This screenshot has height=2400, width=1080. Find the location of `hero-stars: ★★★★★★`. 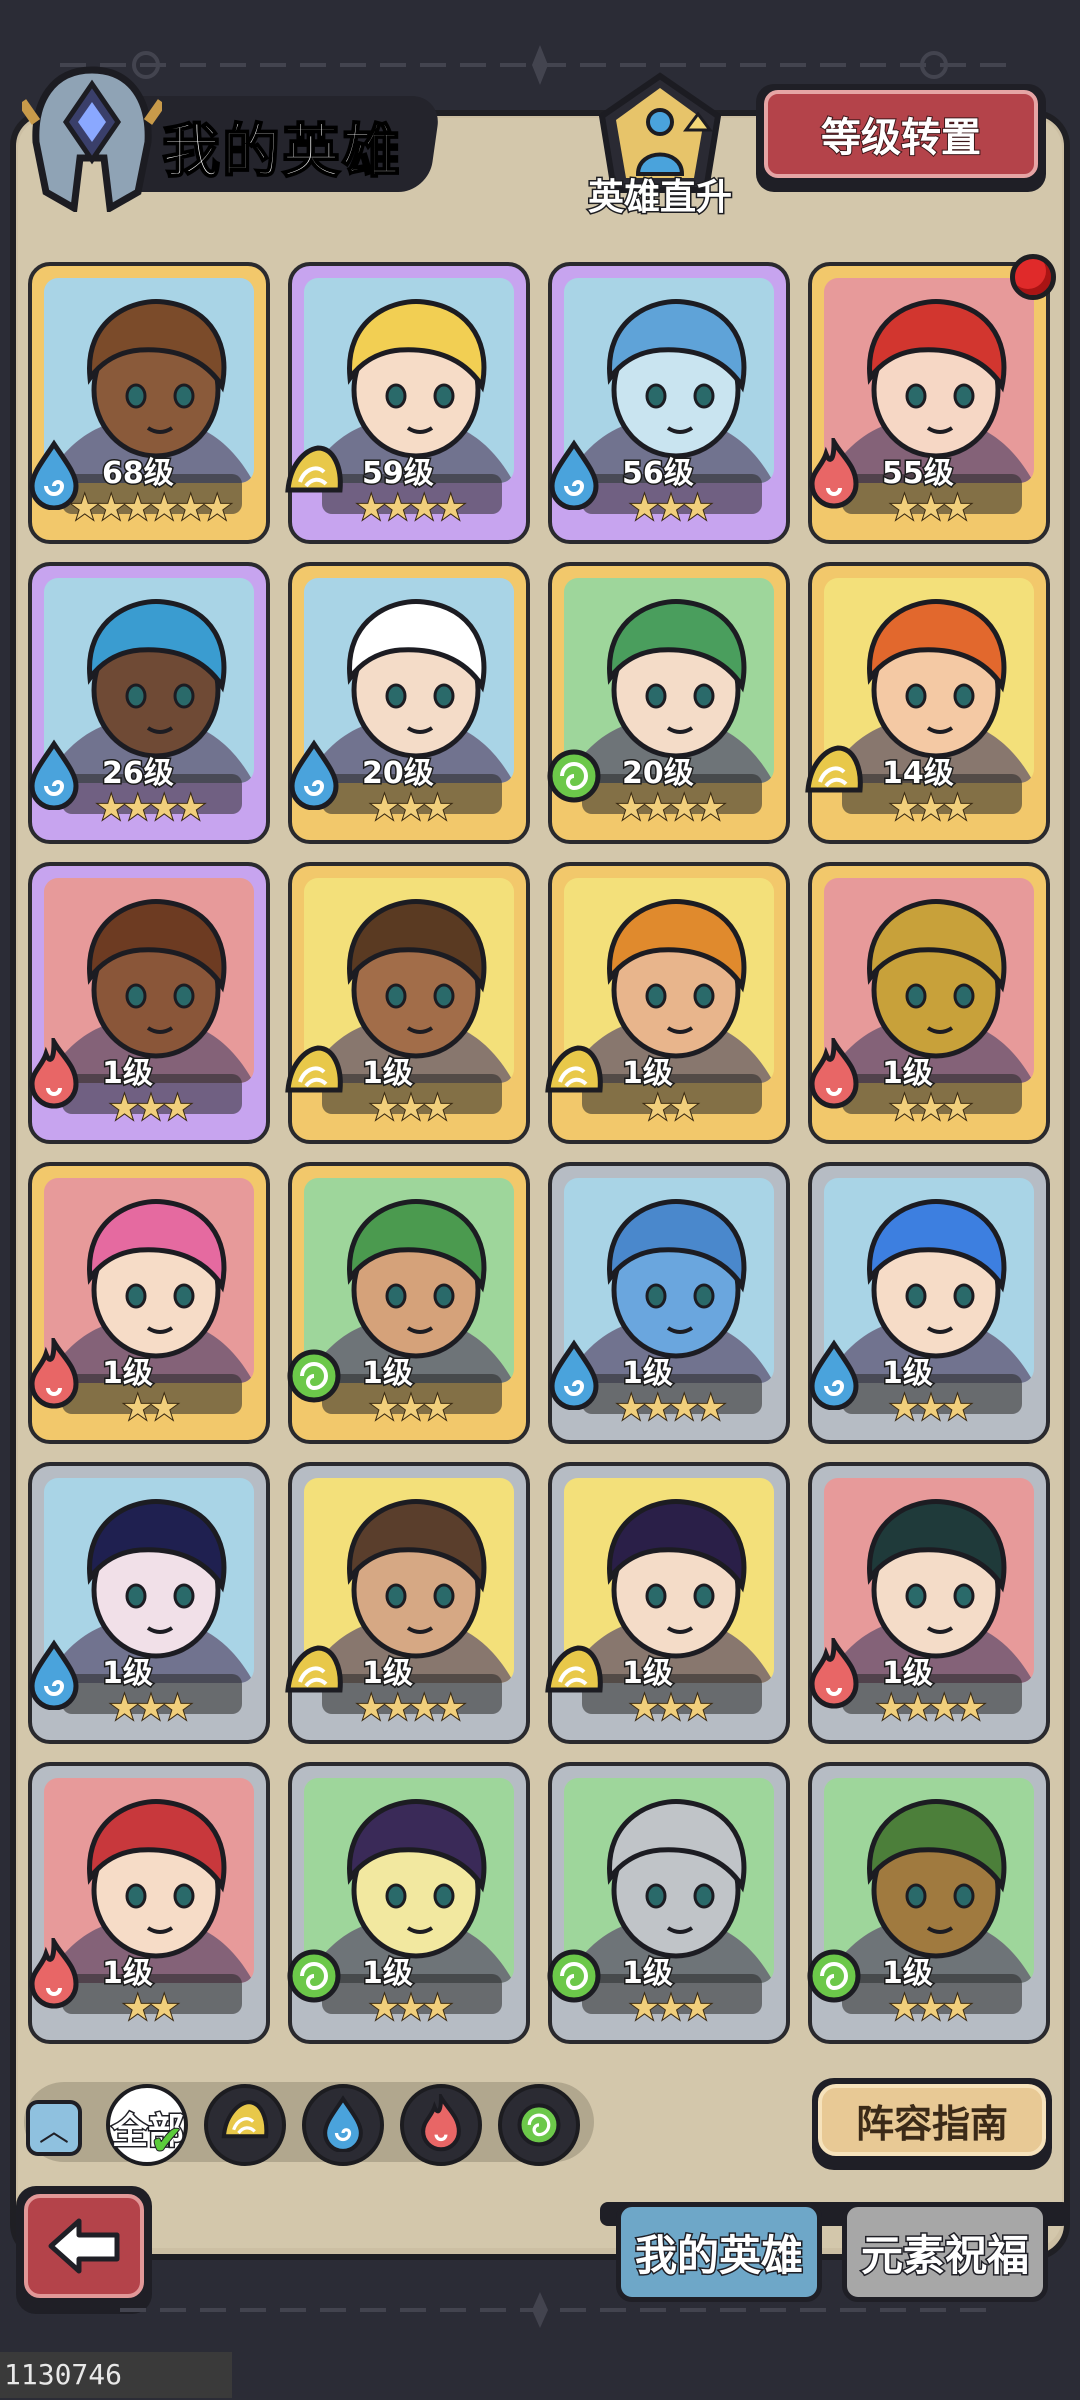

hero-stars: ★★★★★★ is located at coordinates (151, 508).